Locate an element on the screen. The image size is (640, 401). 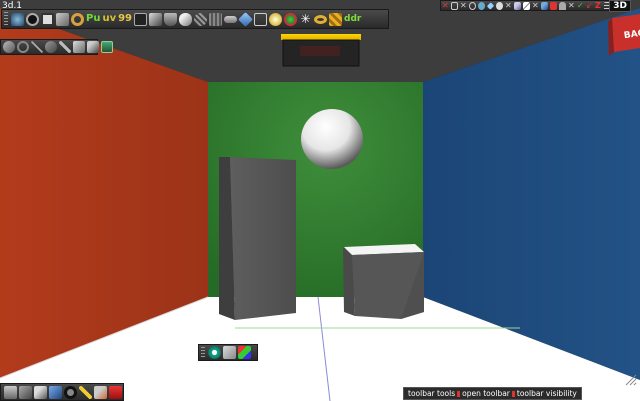
x2-icon: ✕ is located at coordinates (463, 5).